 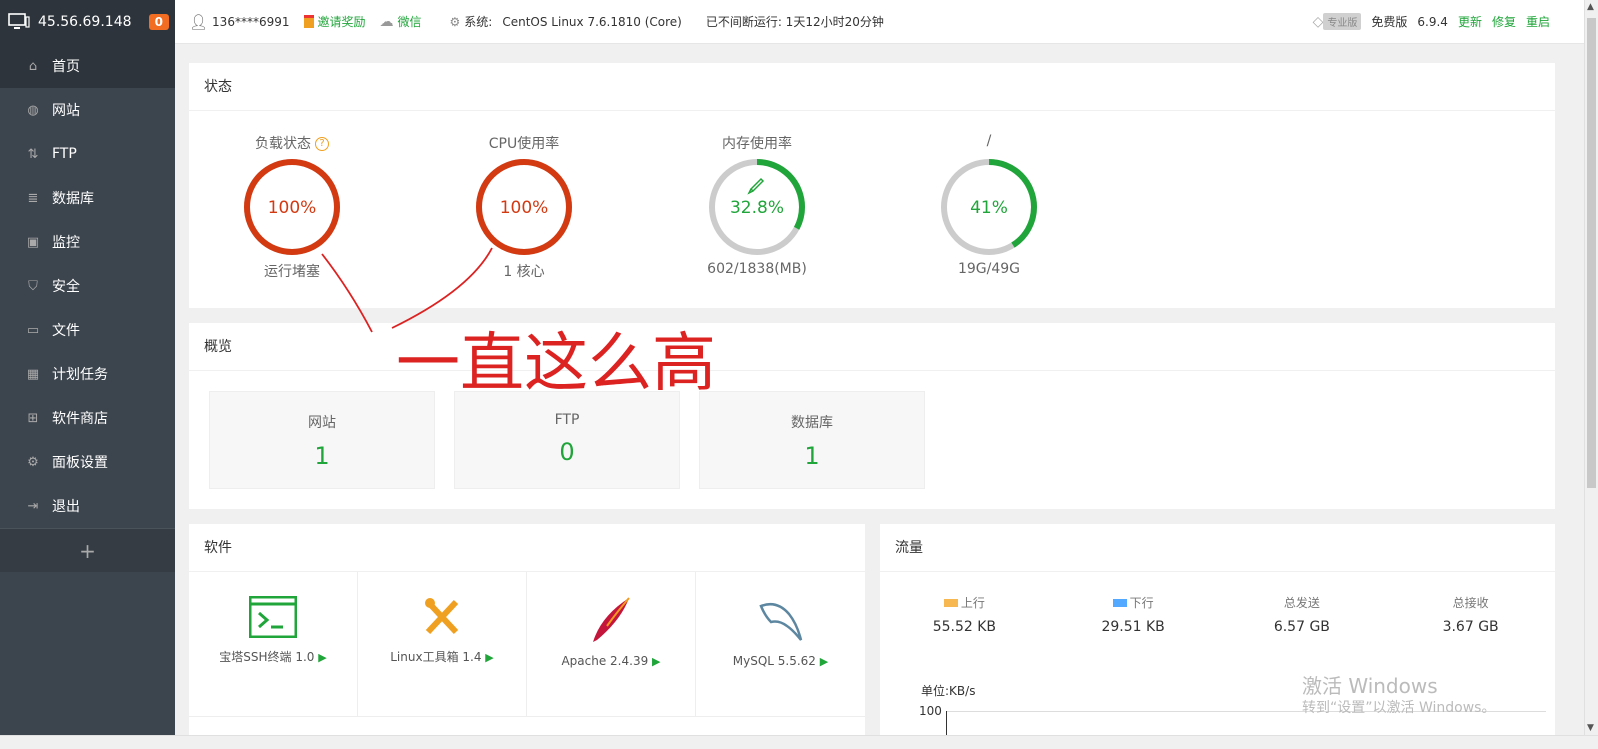 I want to click on sidebar-item-monitor: ▣ 监控, so click(x=87, y=242).